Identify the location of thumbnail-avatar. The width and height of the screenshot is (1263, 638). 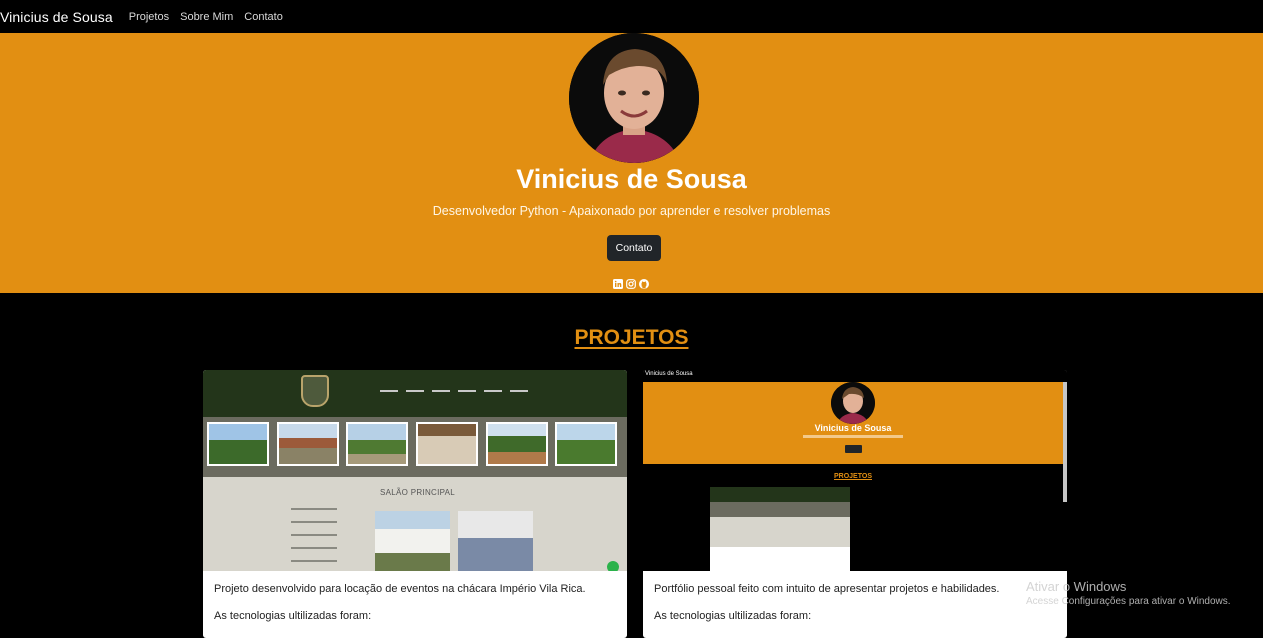
(853, 403).